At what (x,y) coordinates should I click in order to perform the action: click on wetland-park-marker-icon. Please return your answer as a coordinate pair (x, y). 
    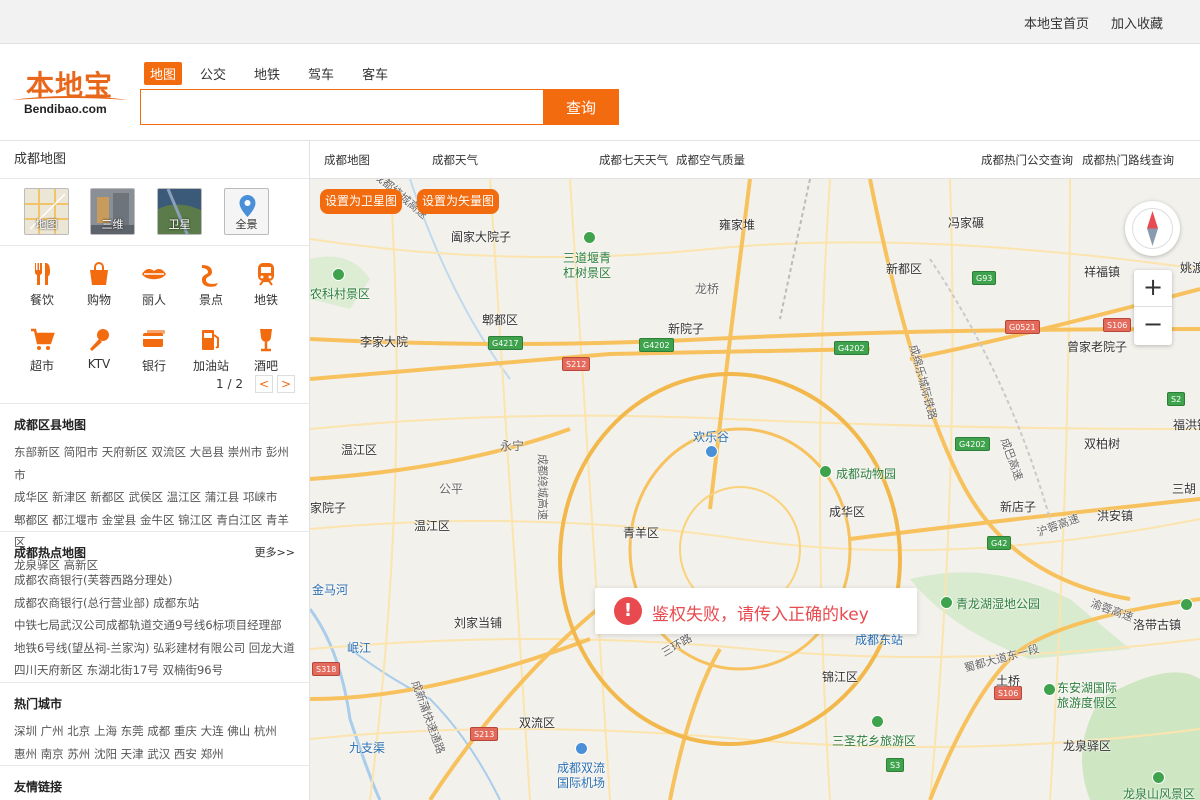
    Looking at the image, I should click on (946, 602).